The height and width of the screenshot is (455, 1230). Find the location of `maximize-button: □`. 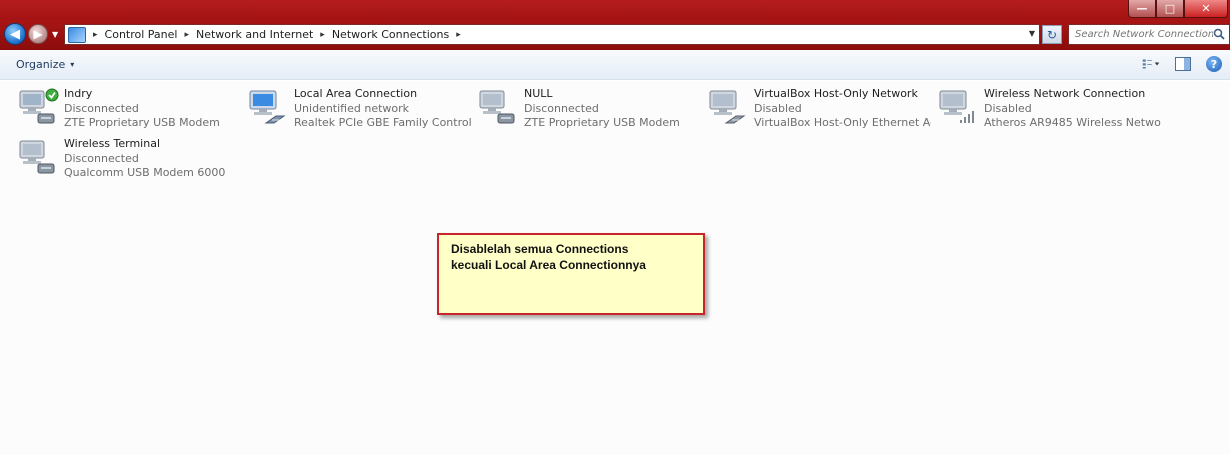

maximize-button: □ is located at coordinates (1170, 9).